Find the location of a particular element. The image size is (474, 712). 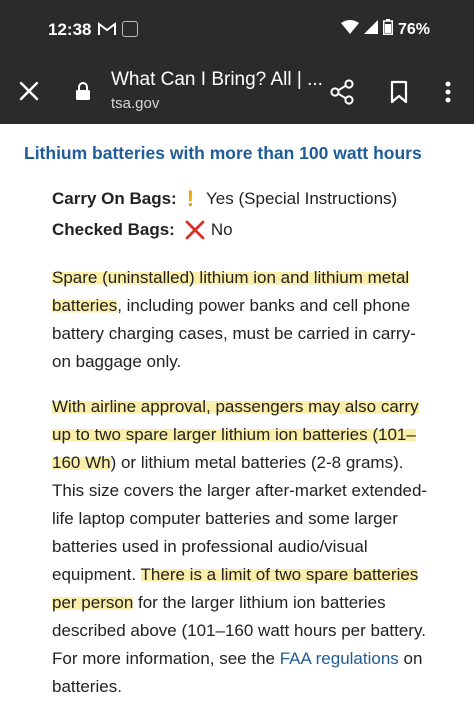

text-segment: , including power banks and cell phone is located at coordinates (264, 305).